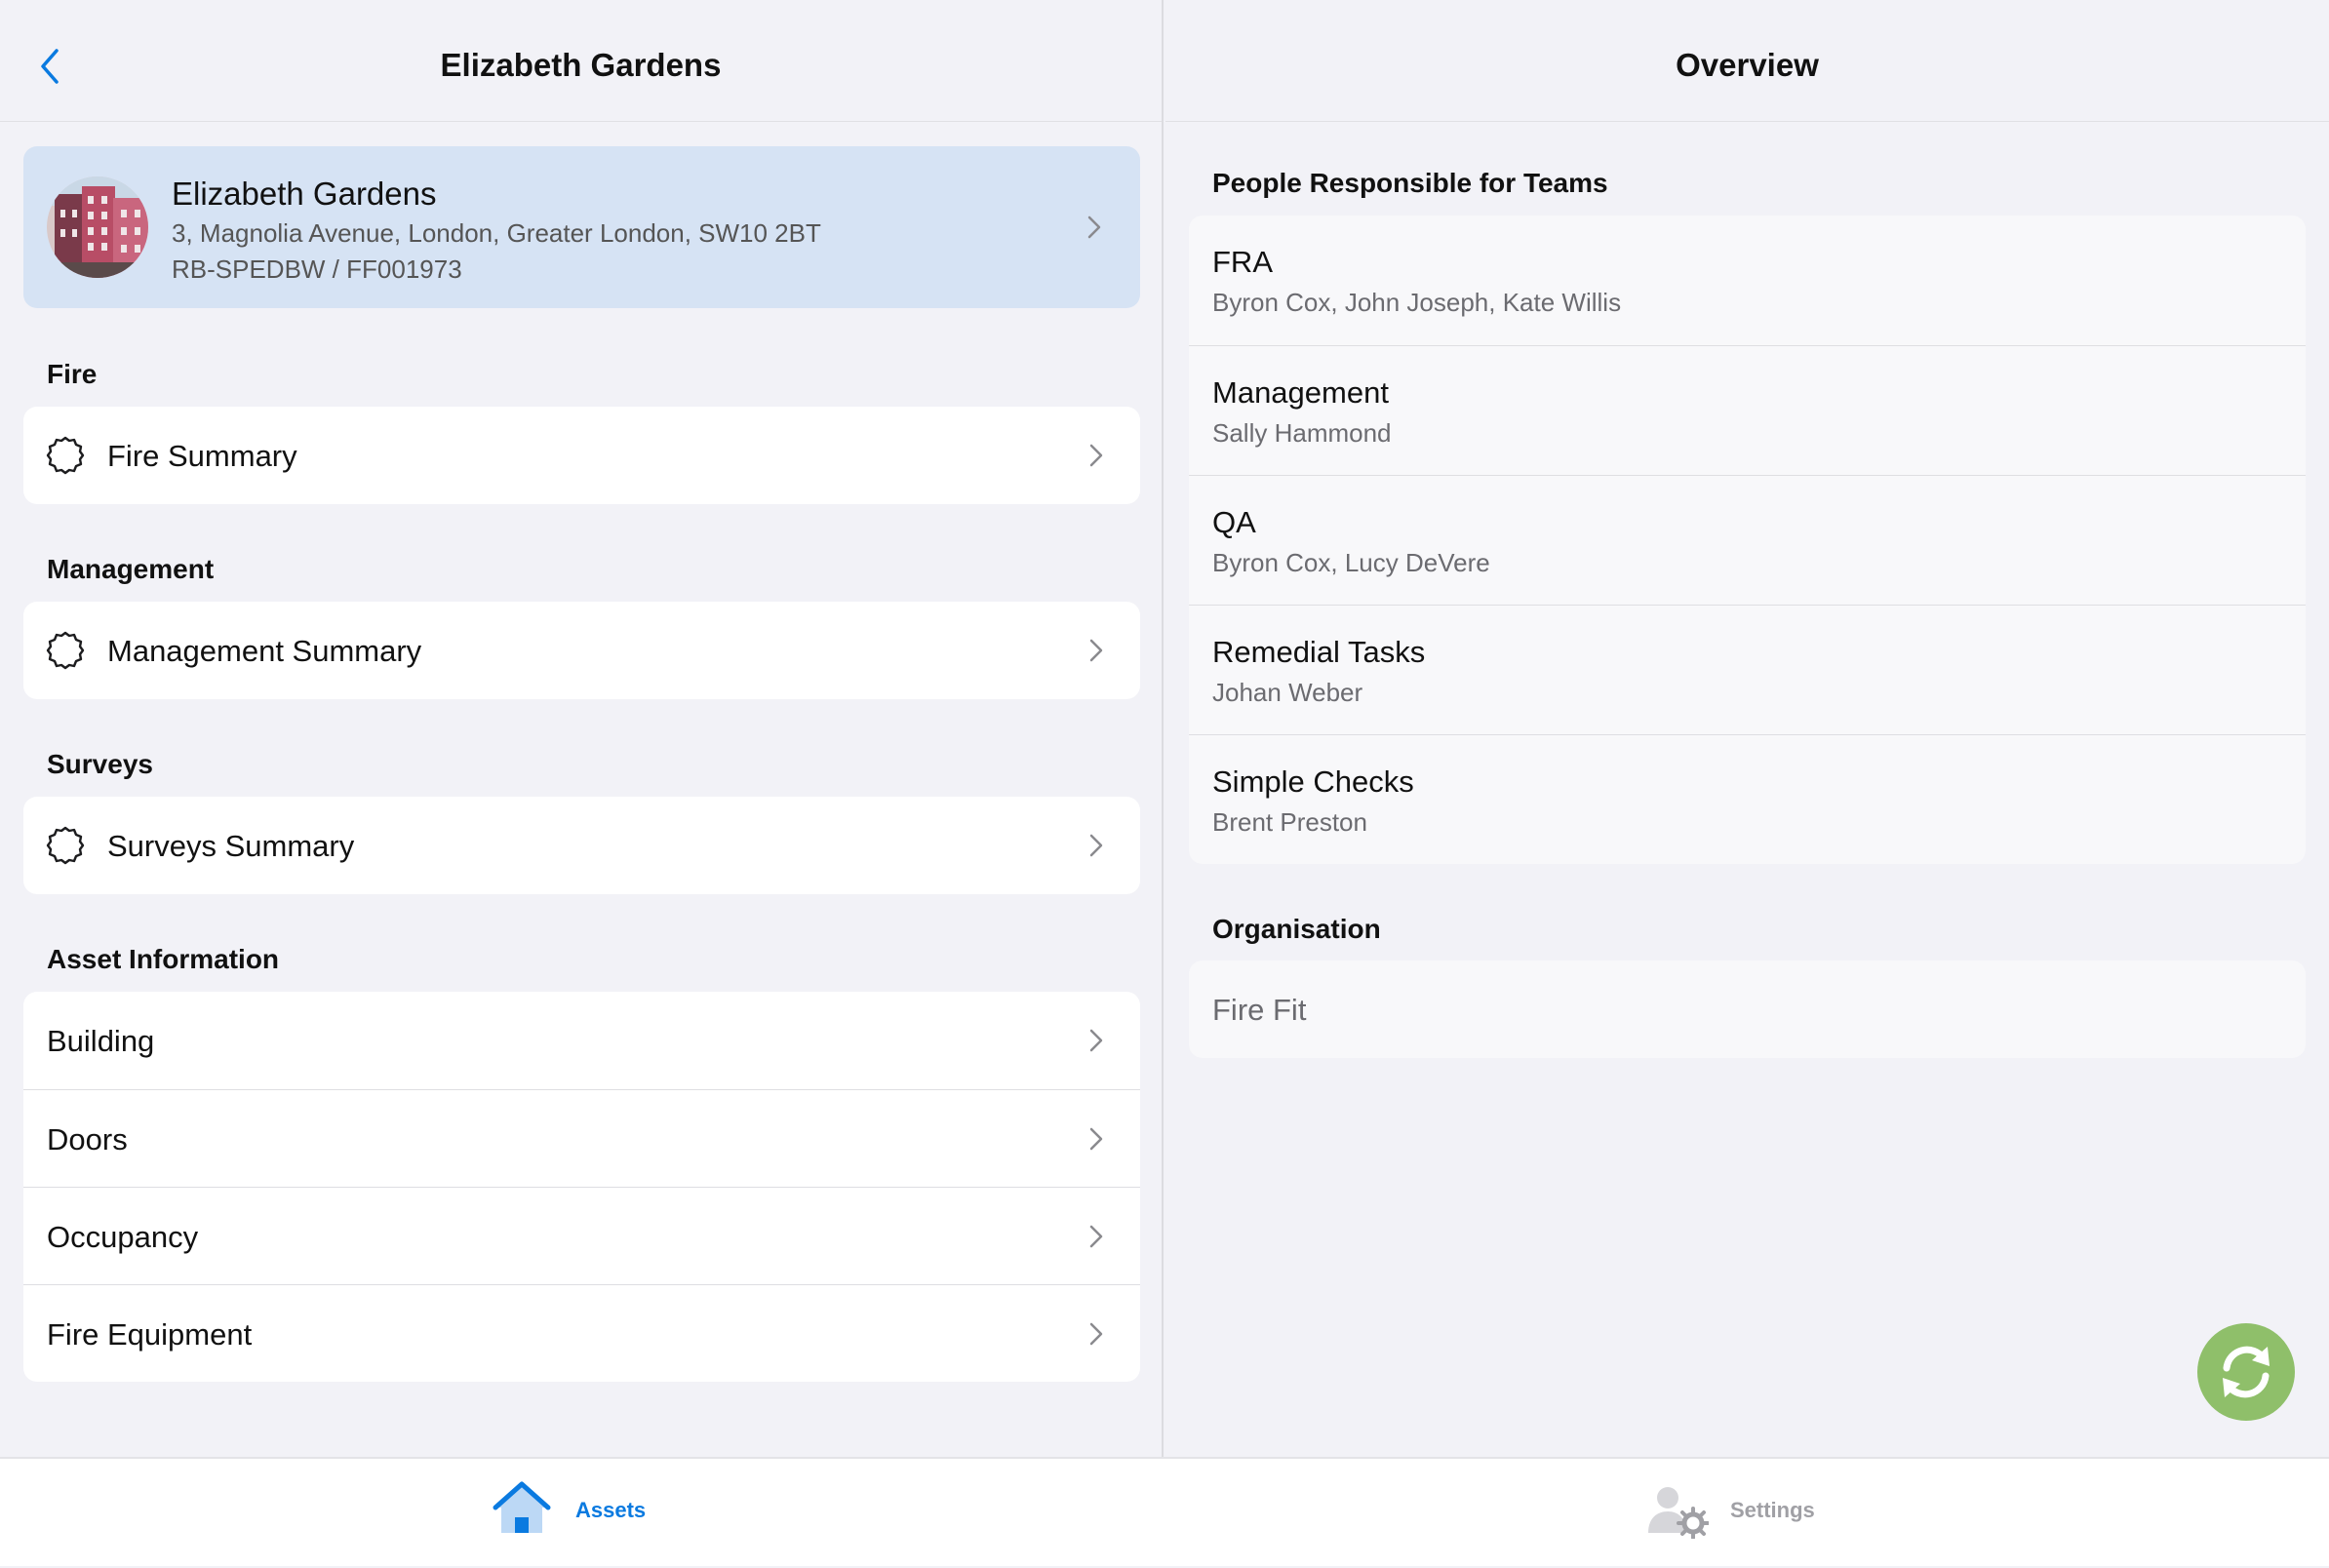 The width and height of the screenshot is (2329, 1568). I want to click on asset-information-card: Building Doors Occupancy Fire Equipment, so click(582, 1187).